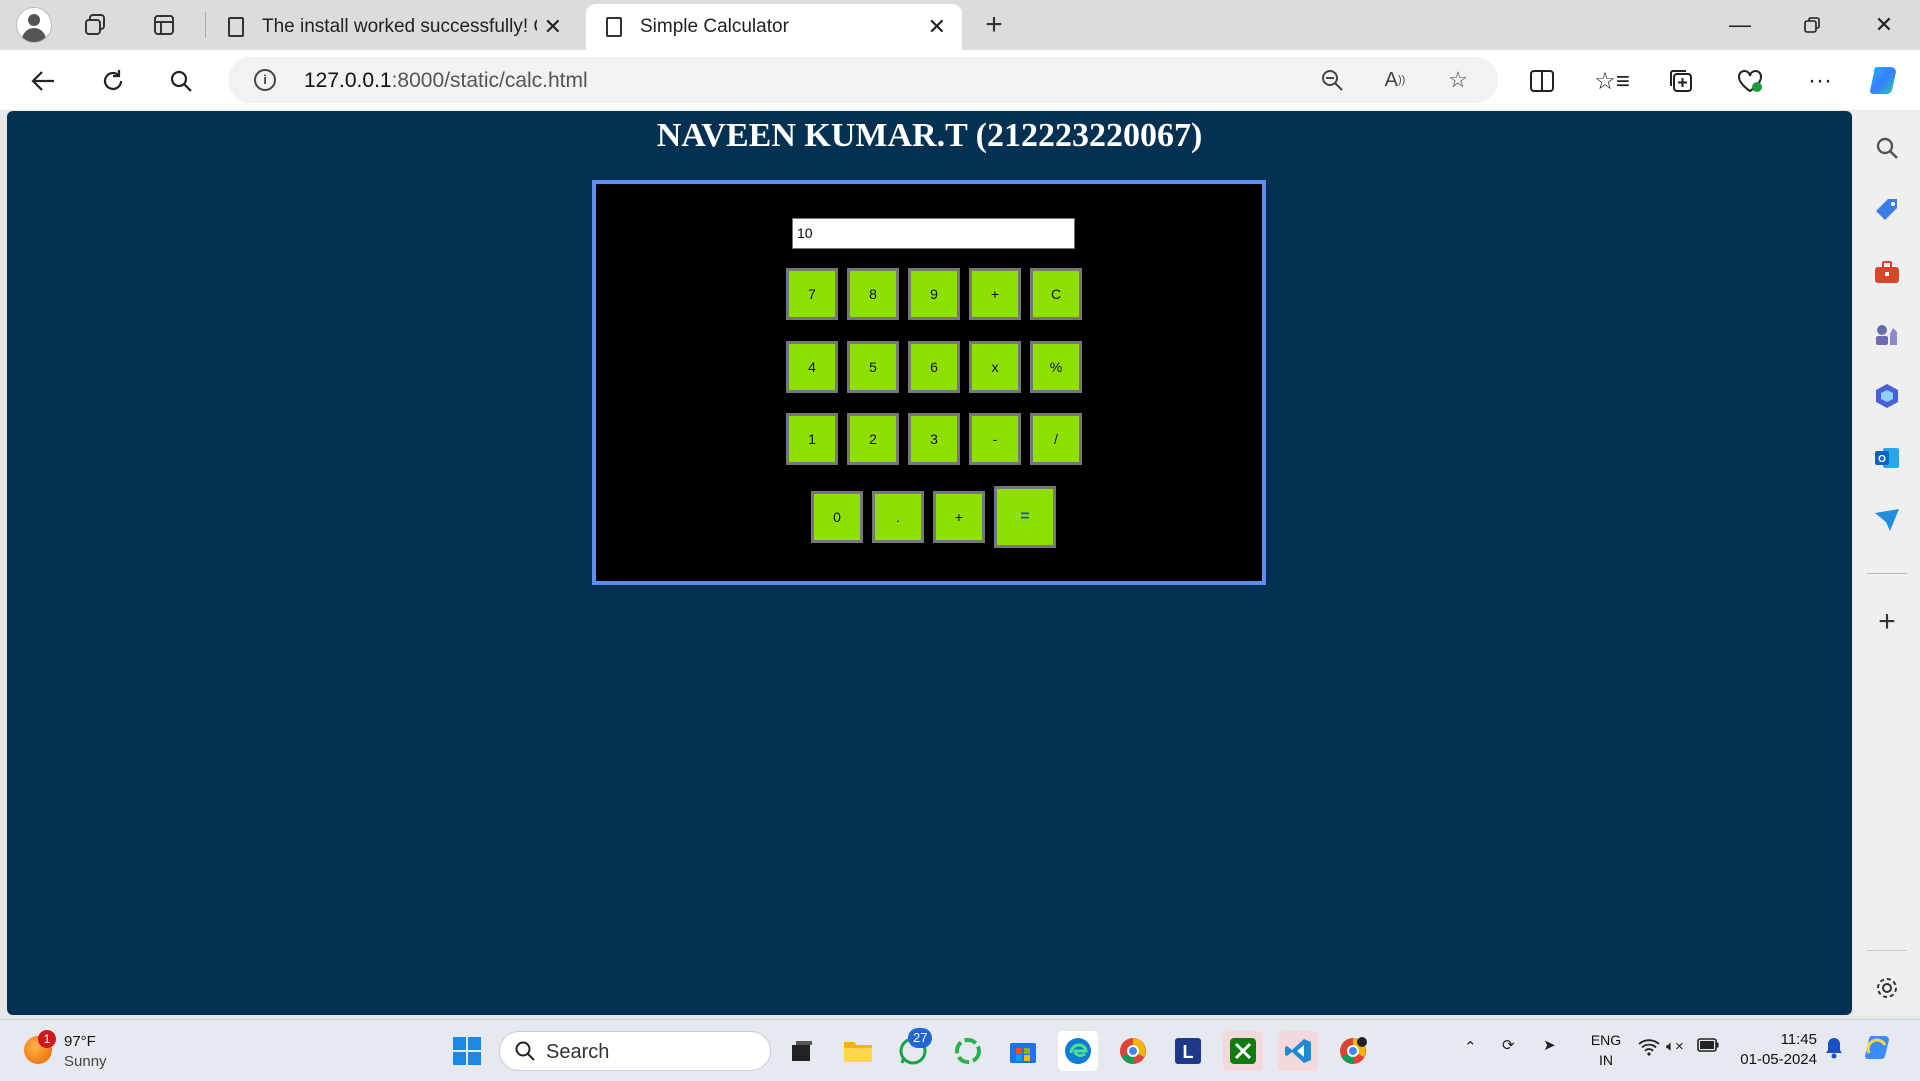  Describe the element at coordinates (873, 439) in the screenshot. I see `key-2: 2` at that location.